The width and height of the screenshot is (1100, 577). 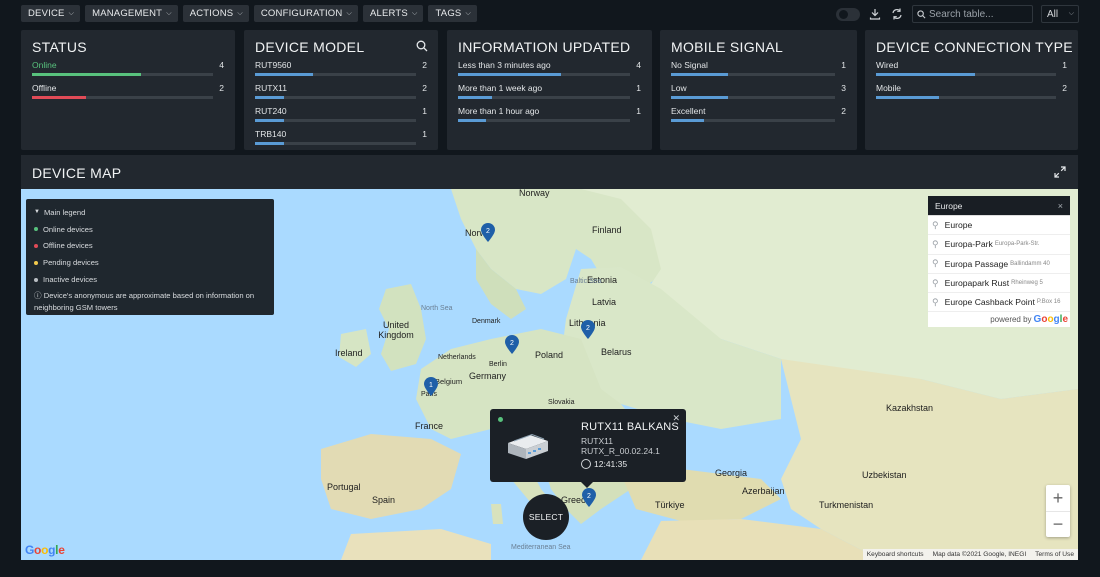 I want to click on stat-row: RUT9560 2, so click(x=341, y=70).